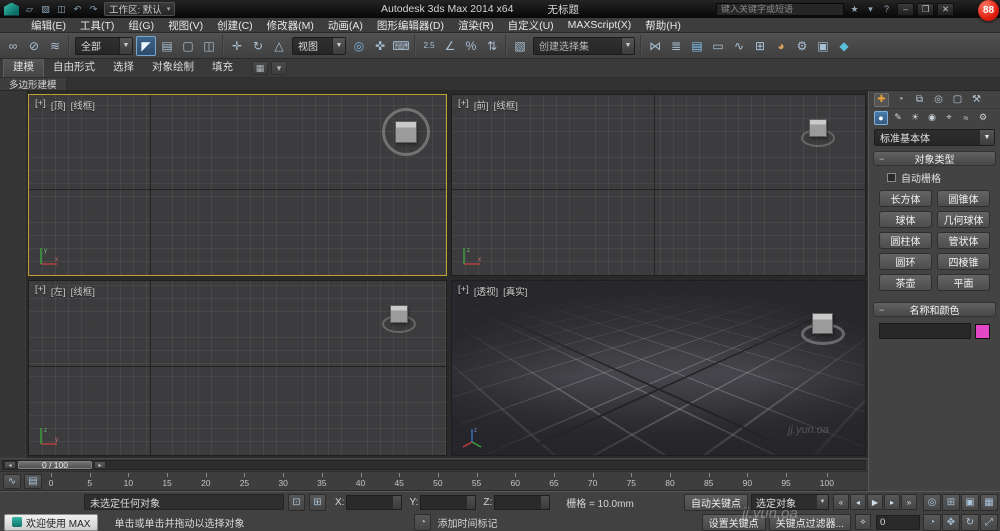  Describe the element at coordinates (932, 522) in the screenshot. I see `field-of-view-icon: ◔` at that location.